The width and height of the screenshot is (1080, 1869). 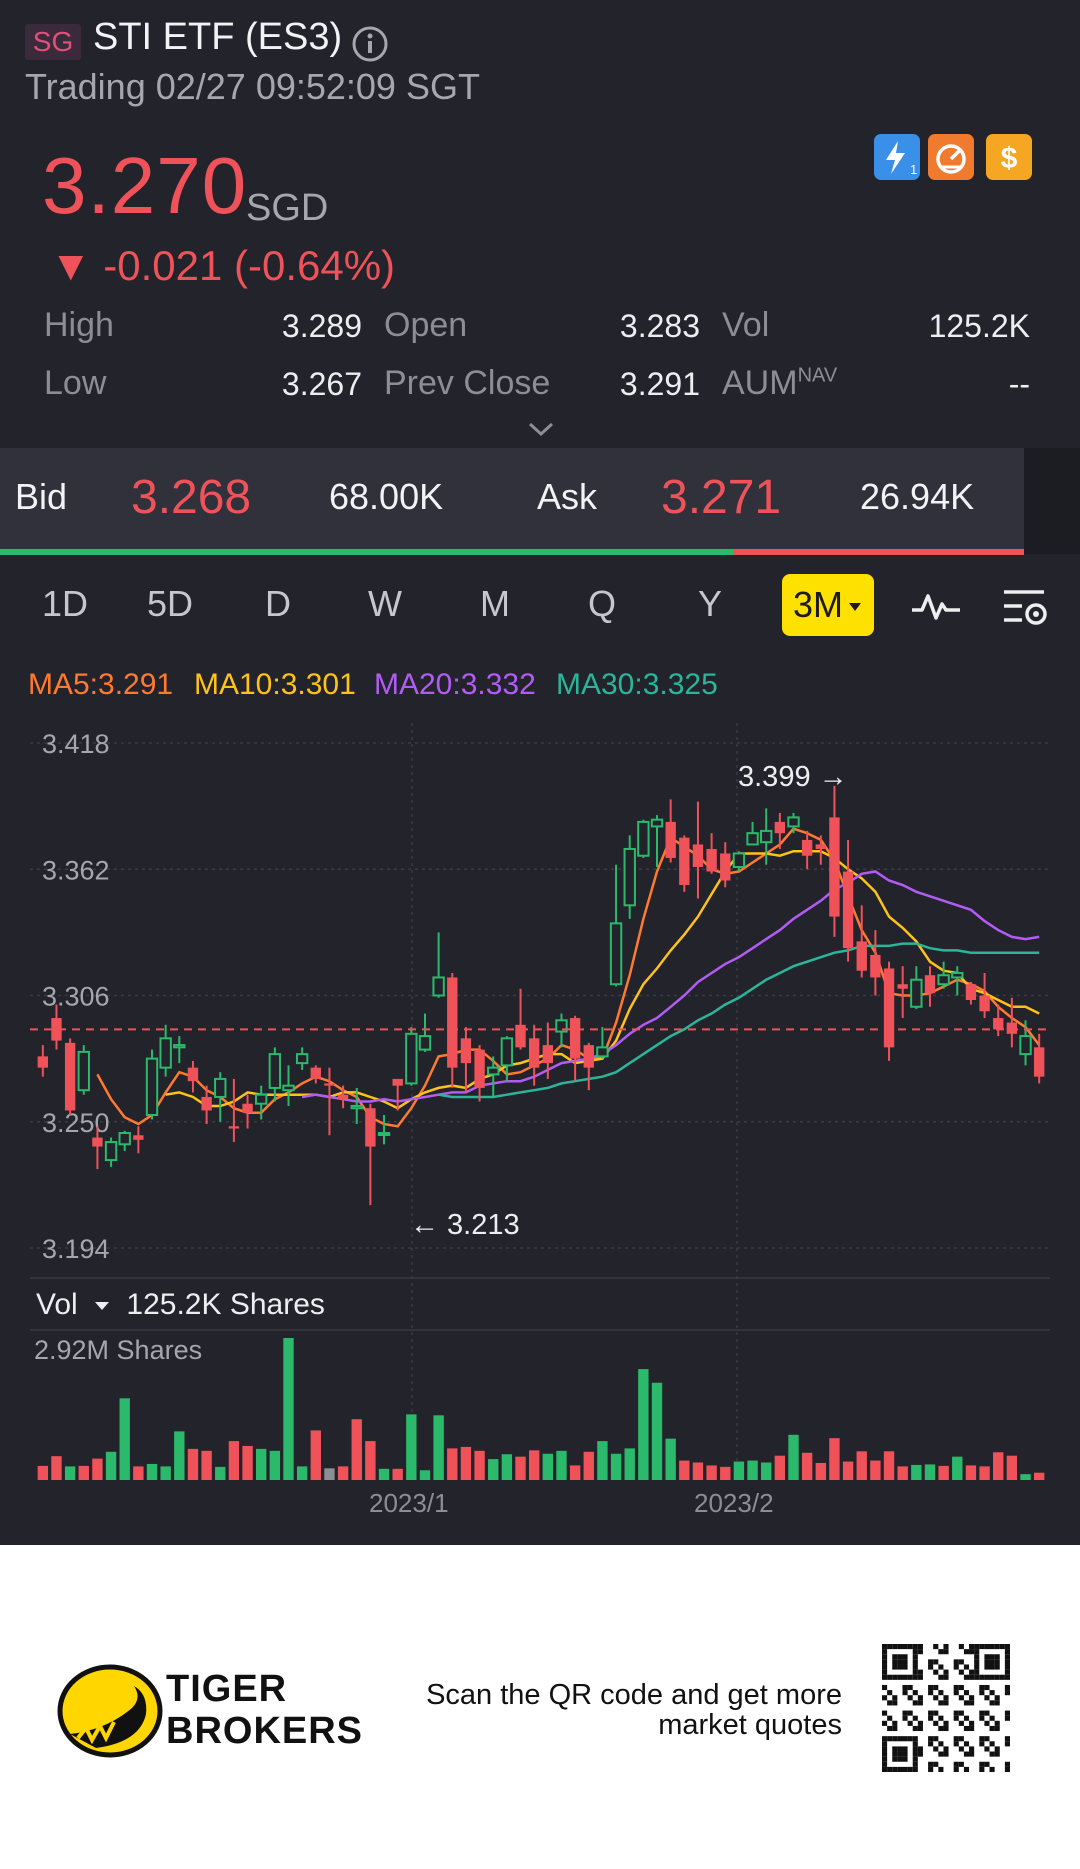 What do you see at coordinates (1025, 610) in the screenshot?
I see `chart-settings-icon` at bounding box center [1025, 610].